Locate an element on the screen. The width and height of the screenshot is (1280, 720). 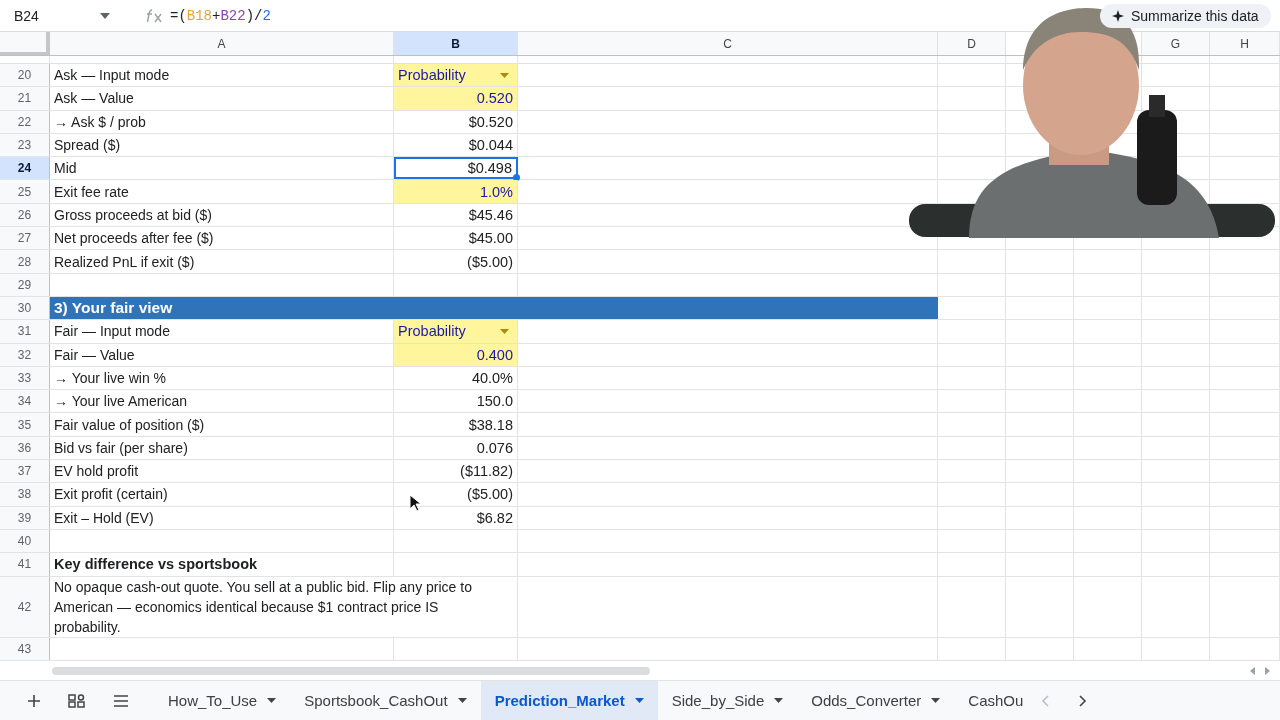
add-sheet-icon is located at coordinates (34, 700).